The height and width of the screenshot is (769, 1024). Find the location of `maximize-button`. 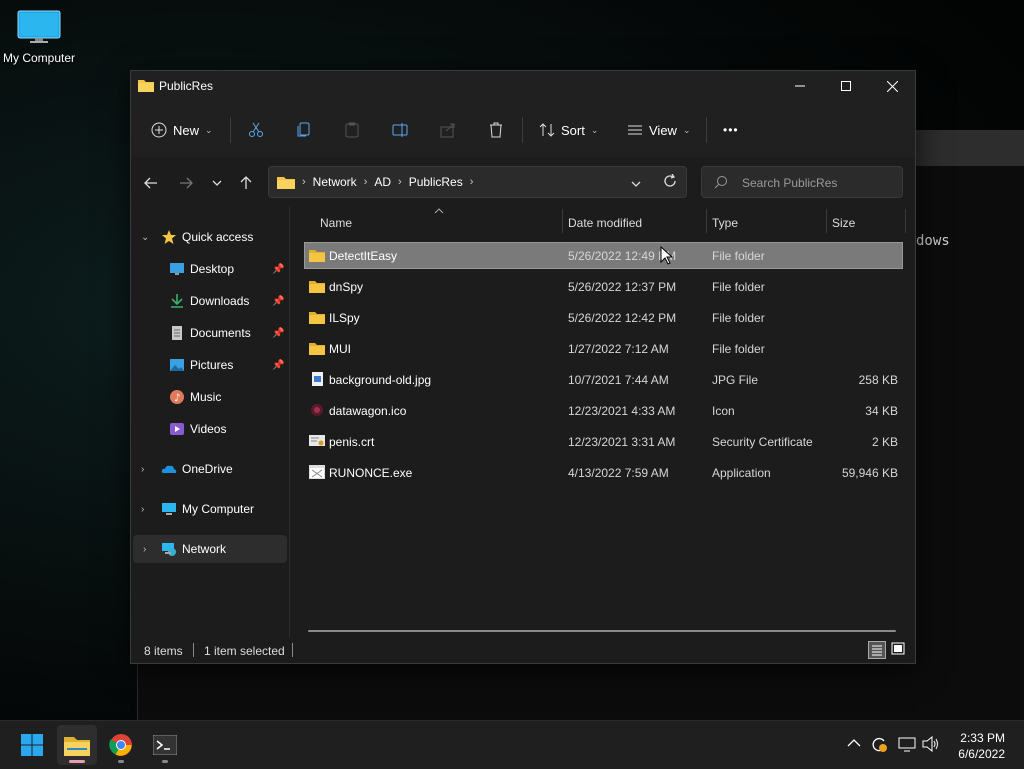

maximize-button is located at coordinates (846, 86).